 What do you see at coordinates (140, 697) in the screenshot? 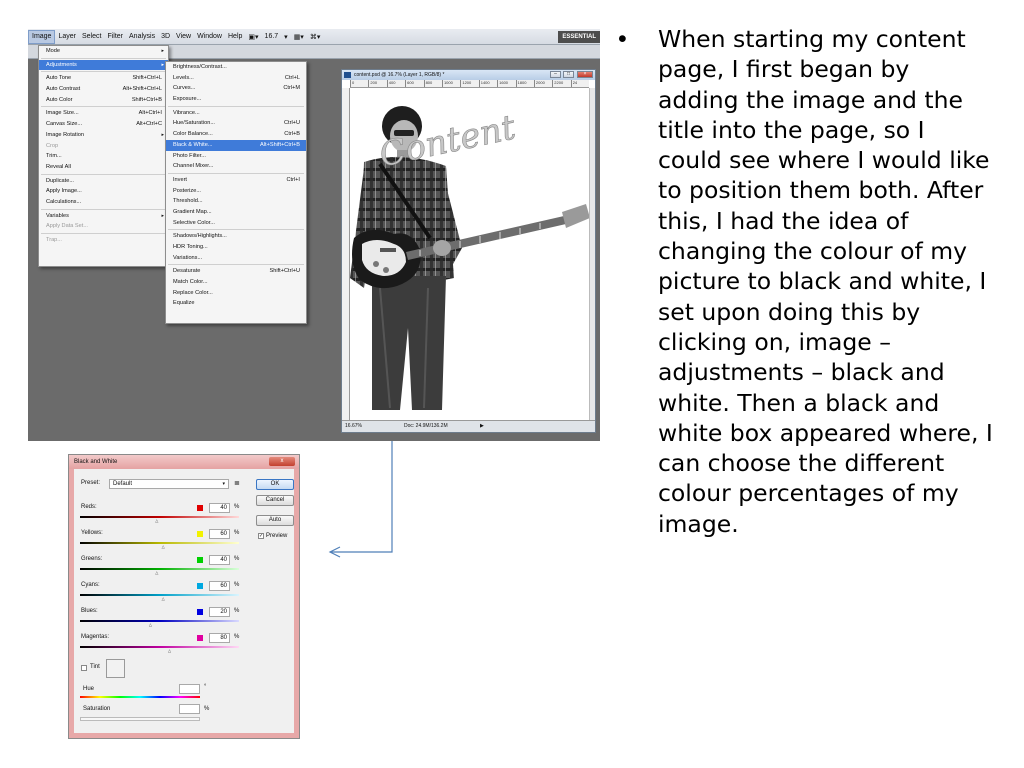
I see `hue-slider` at bounding box center [140, 697].